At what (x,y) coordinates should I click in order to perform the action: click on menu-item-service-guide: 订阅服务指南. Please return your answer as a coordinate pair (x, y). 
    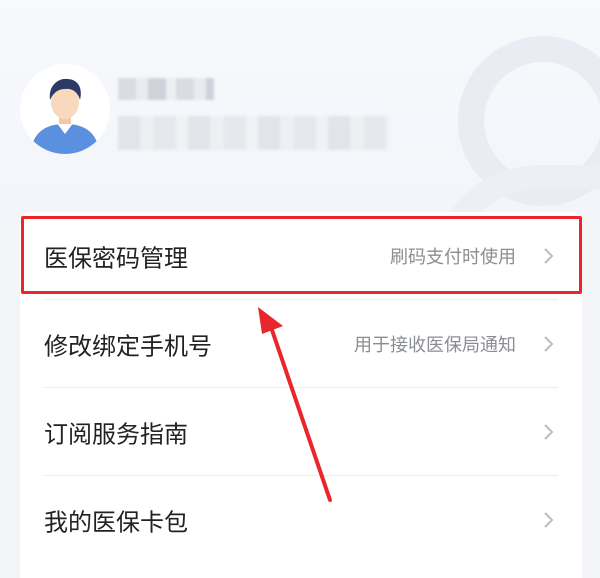
    Looking at the image, I should click on (301, 432).